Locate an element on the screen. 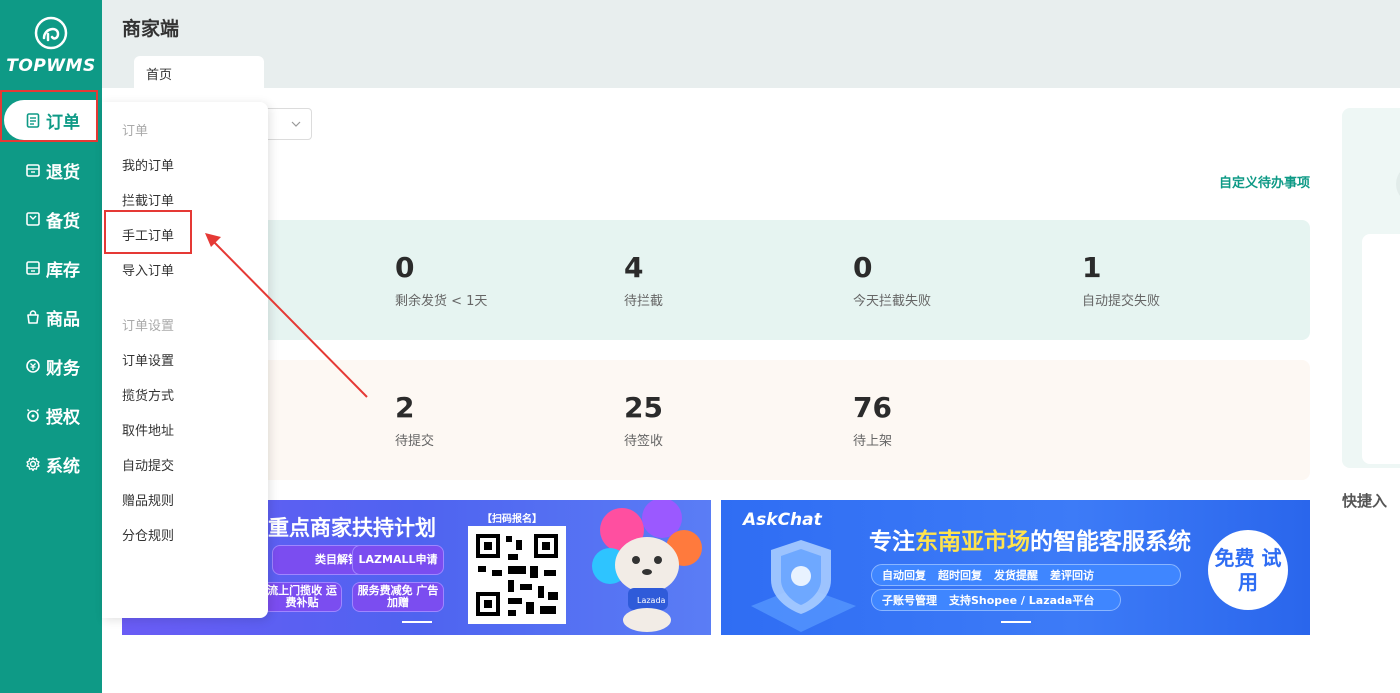 The height and width of the screenshot is (693, 1400). chevron-down-icon is located at coordinates (296, 124).